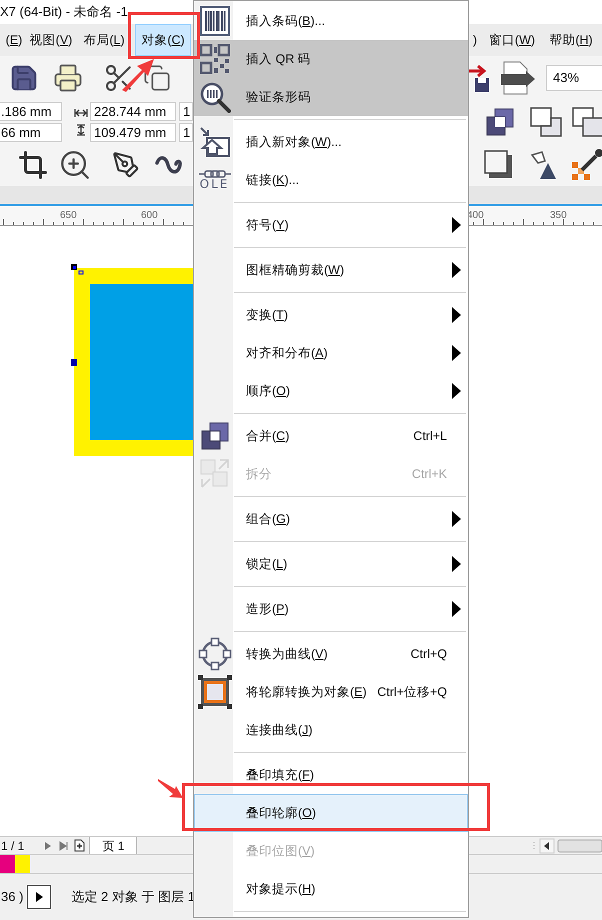 Image resolution: width=602 pixels, height=920 pixels. Describe the element at coordinates (215, 654) in the screenshot. I see `curve-nodes-icon` at that location.